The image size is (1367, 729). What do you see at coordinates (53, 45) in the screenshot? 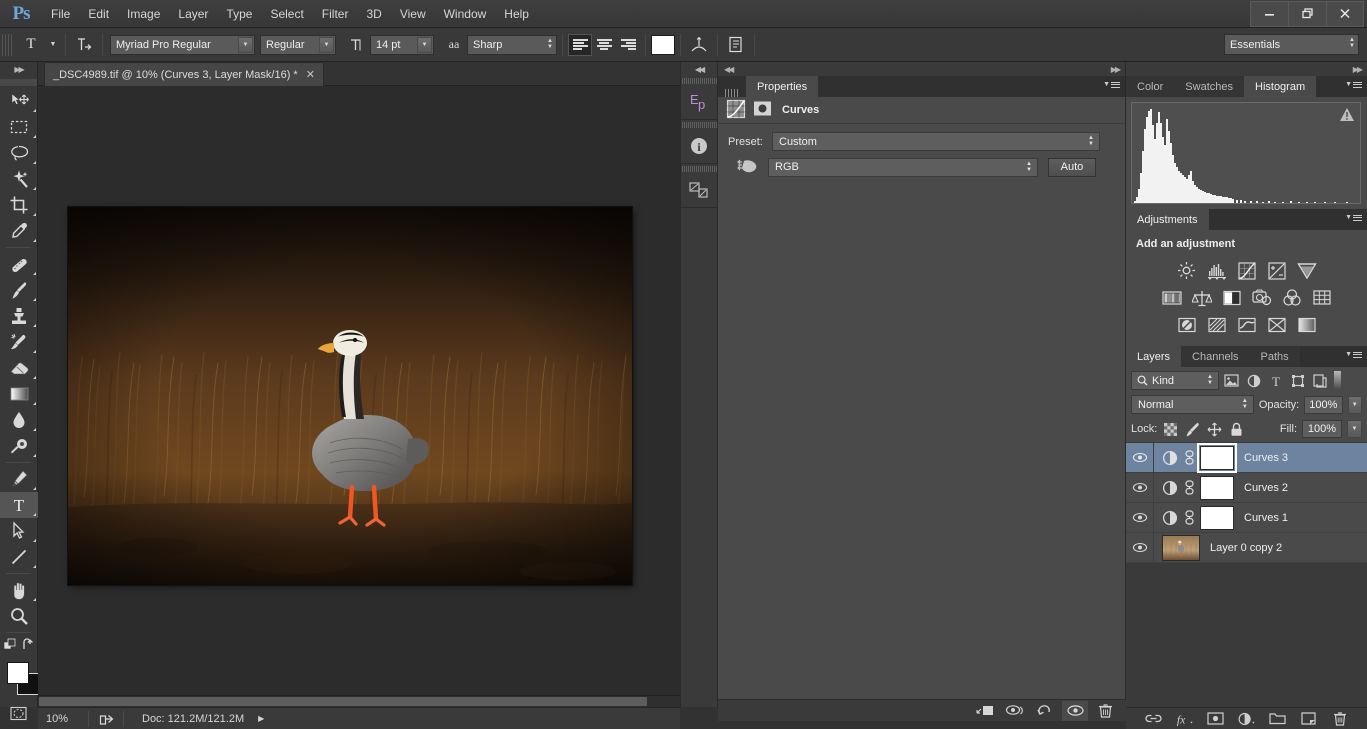
I see `tool-preset-chevron-down-icon: ▼` at bounding box center [53, 45].